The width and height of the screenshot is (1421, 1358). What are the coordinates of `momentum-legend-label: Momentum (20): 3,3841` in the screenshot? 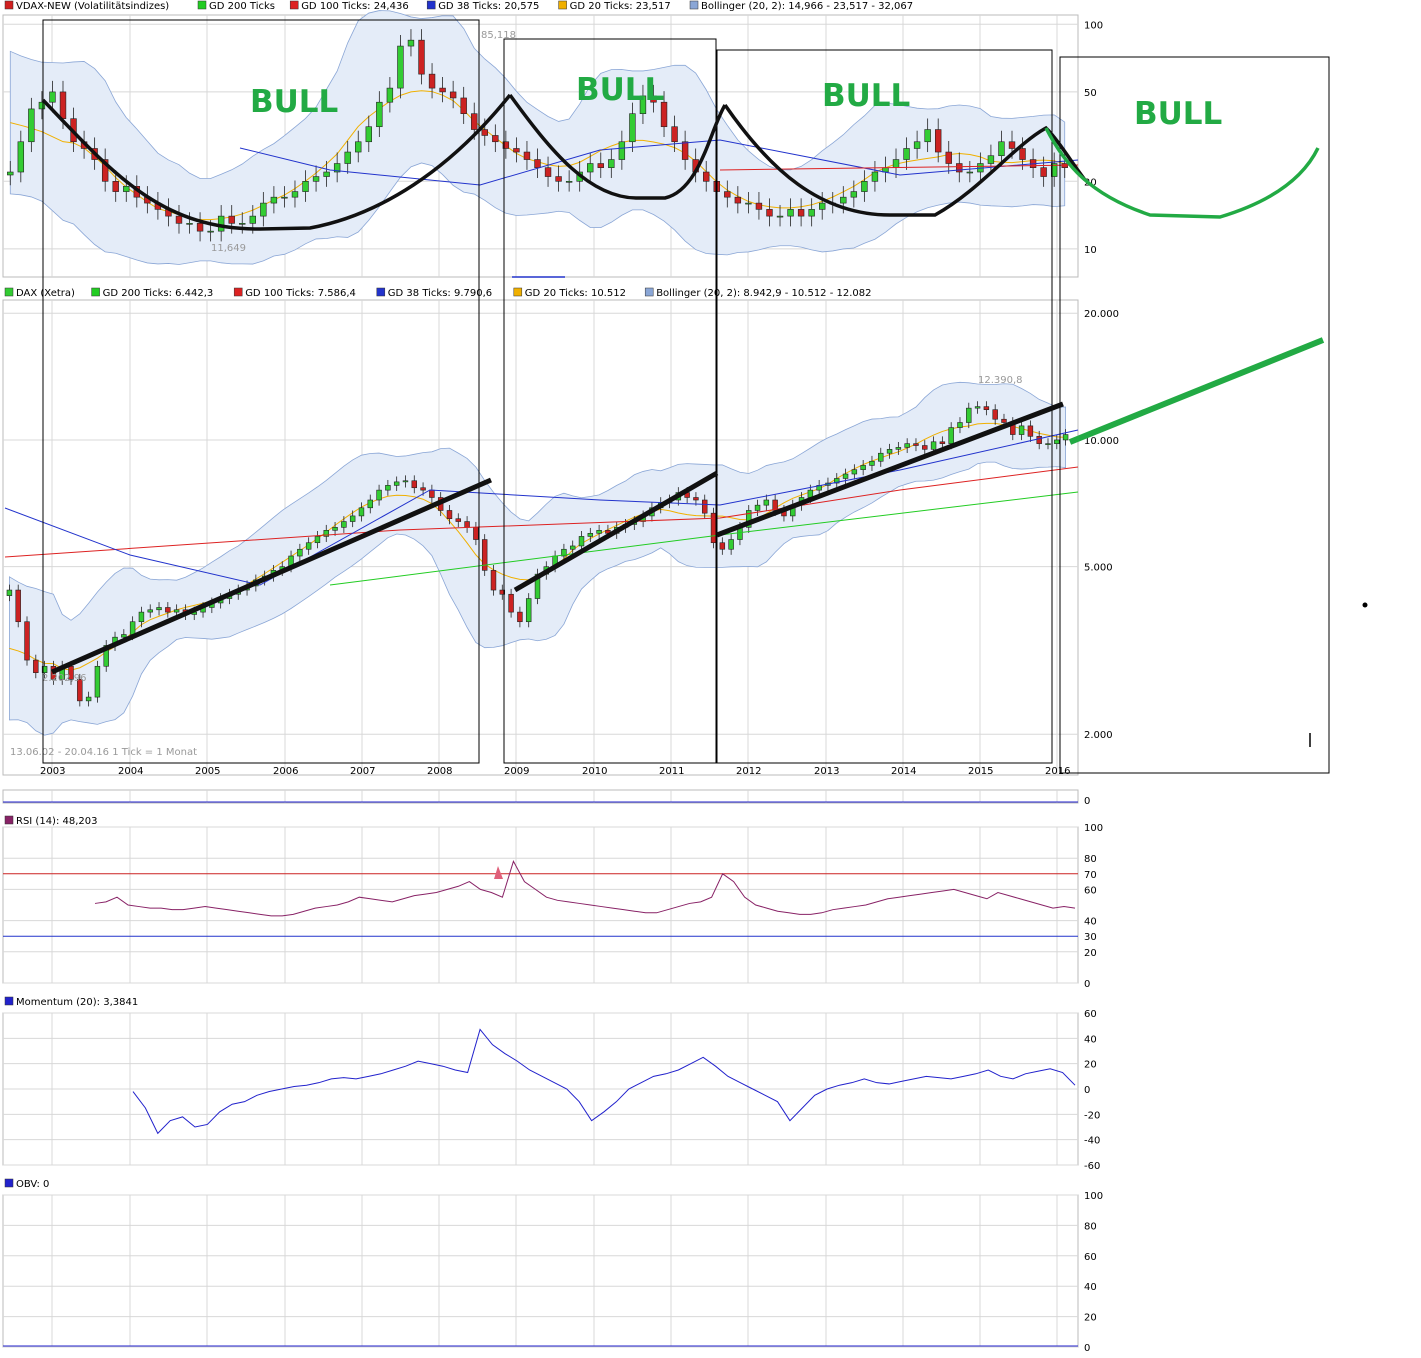 It's located at (77, 1002).